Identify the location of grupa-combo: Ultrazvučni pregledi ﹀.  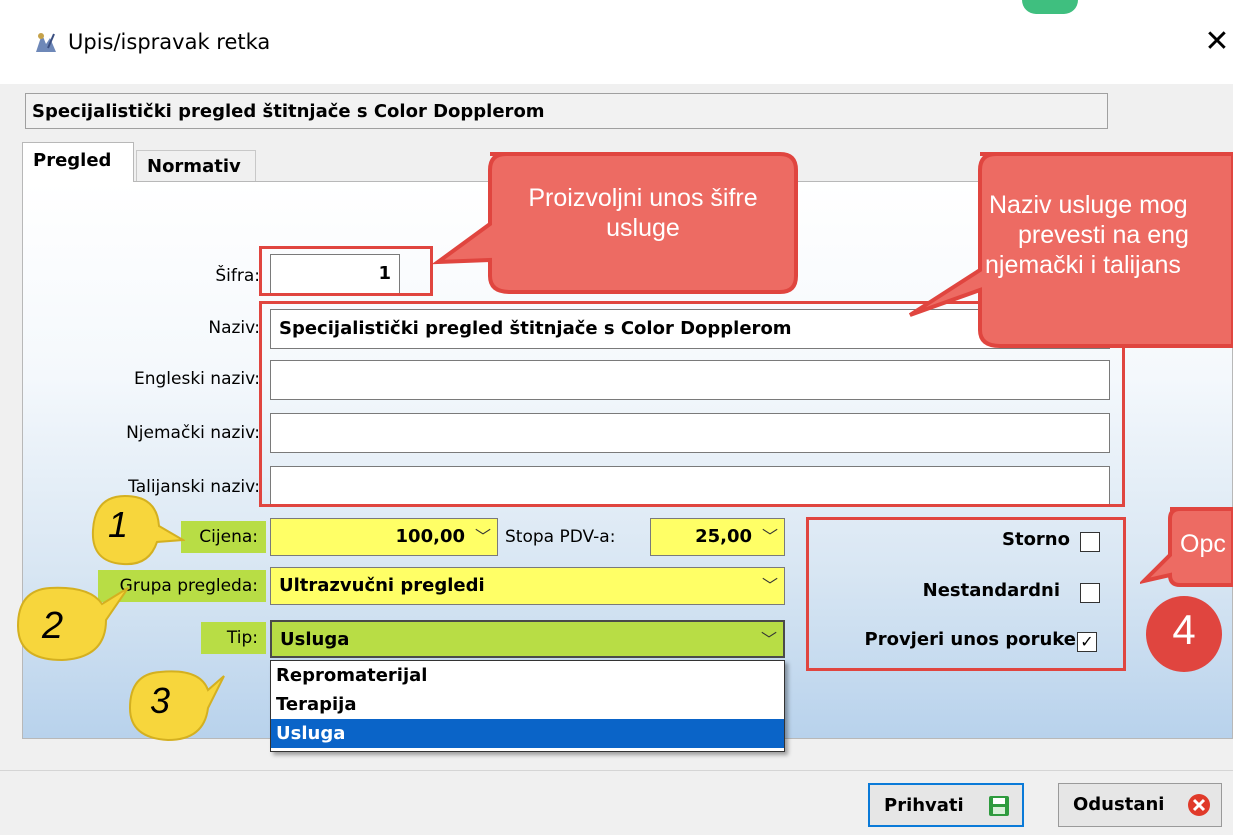
(527, 586).